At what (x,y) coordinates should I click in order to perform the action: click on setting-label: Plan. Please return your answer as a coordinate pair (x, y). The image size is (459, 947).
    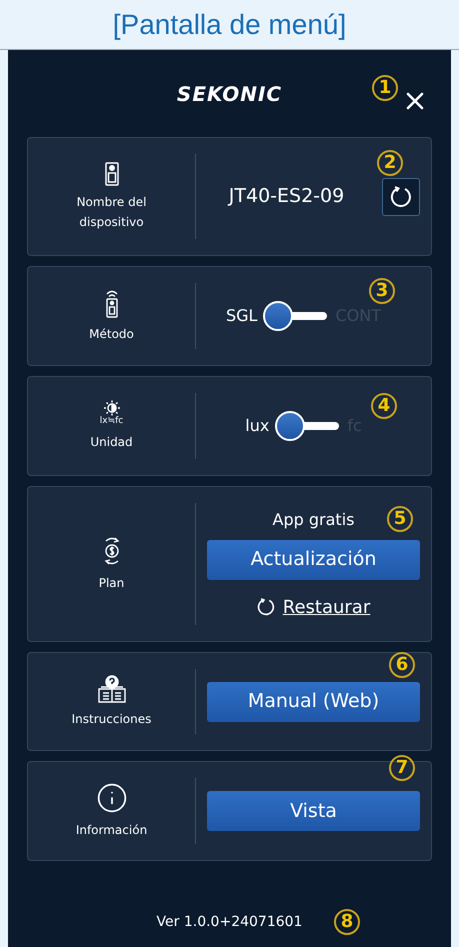
    Looking at the image, I should click on (112, 583).